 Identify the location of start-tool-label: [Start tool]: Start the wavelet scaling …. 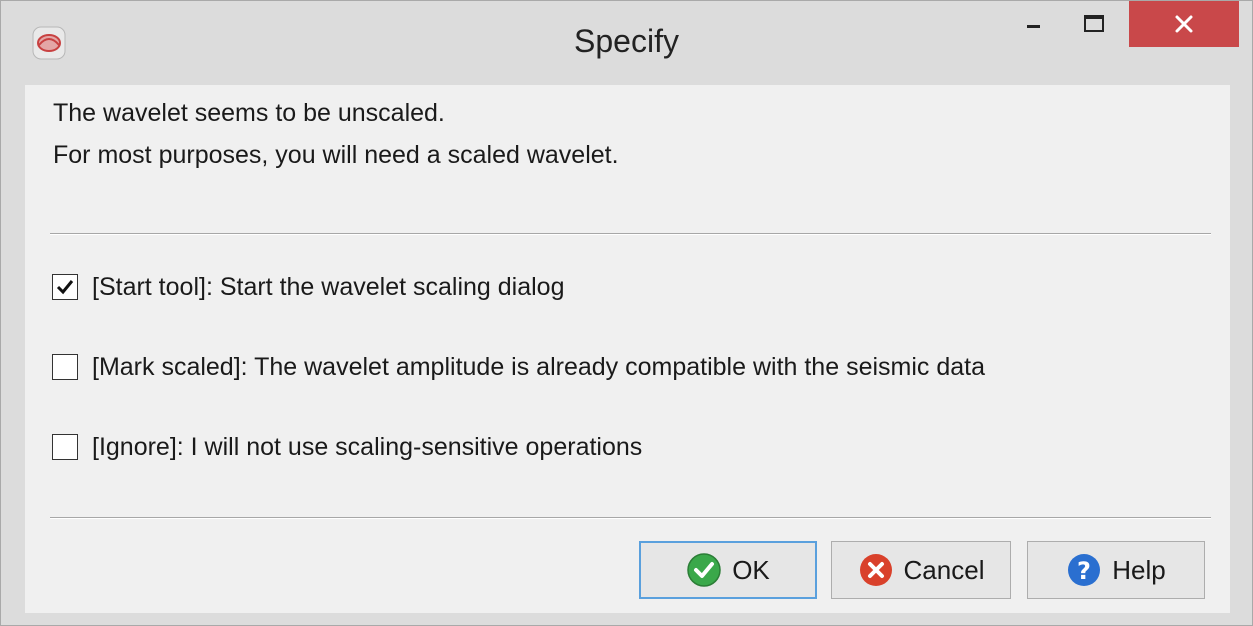
(328, 286).